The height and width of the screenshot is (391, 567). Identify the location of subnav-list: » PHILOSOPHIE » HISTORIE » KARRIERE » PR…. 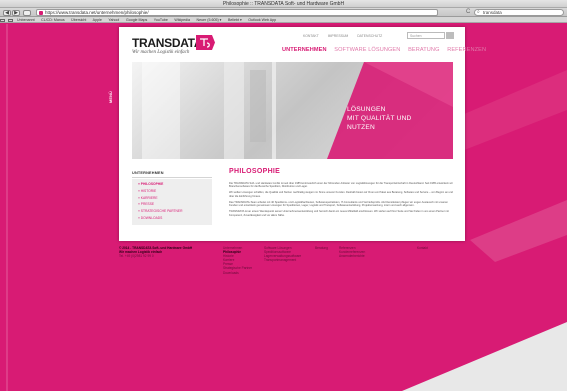
(172, 202).